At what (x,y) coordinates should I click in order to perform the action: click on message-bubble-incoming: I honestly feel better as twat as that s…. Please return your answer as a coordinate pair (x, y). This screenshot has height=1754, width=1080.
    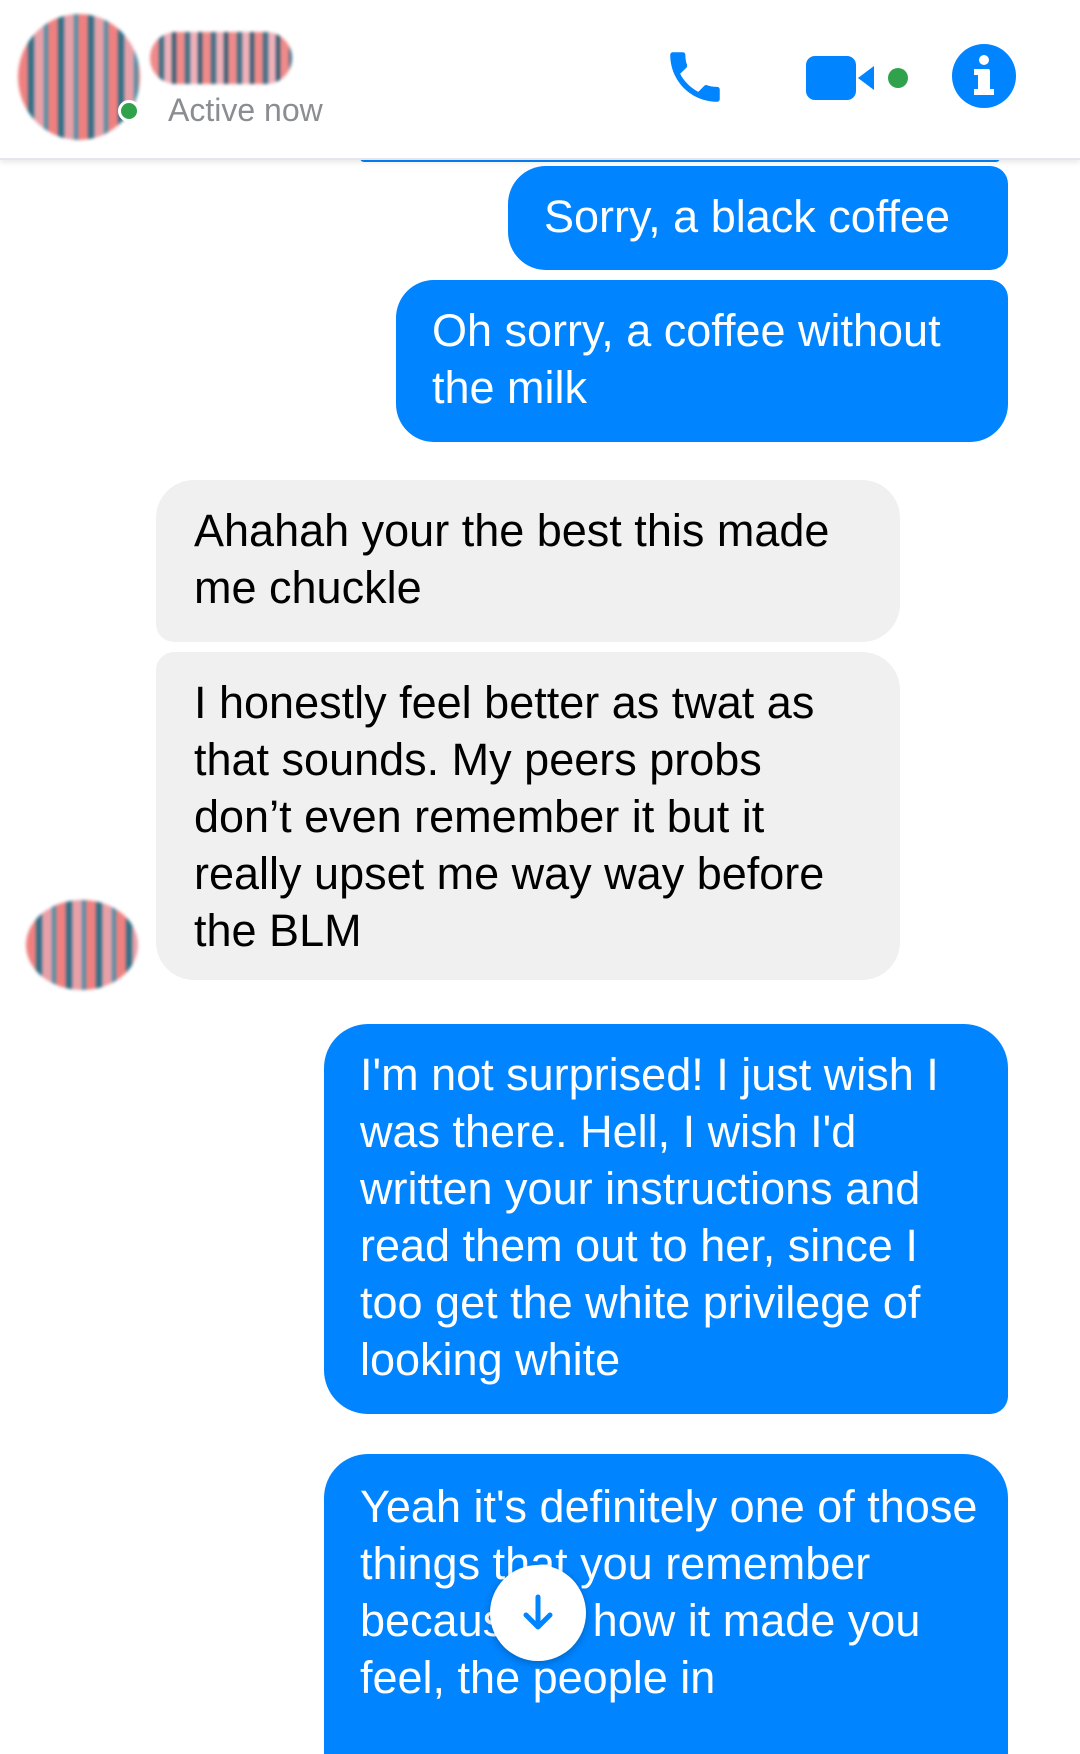
    Looking at the image, I should click on (528, 816).